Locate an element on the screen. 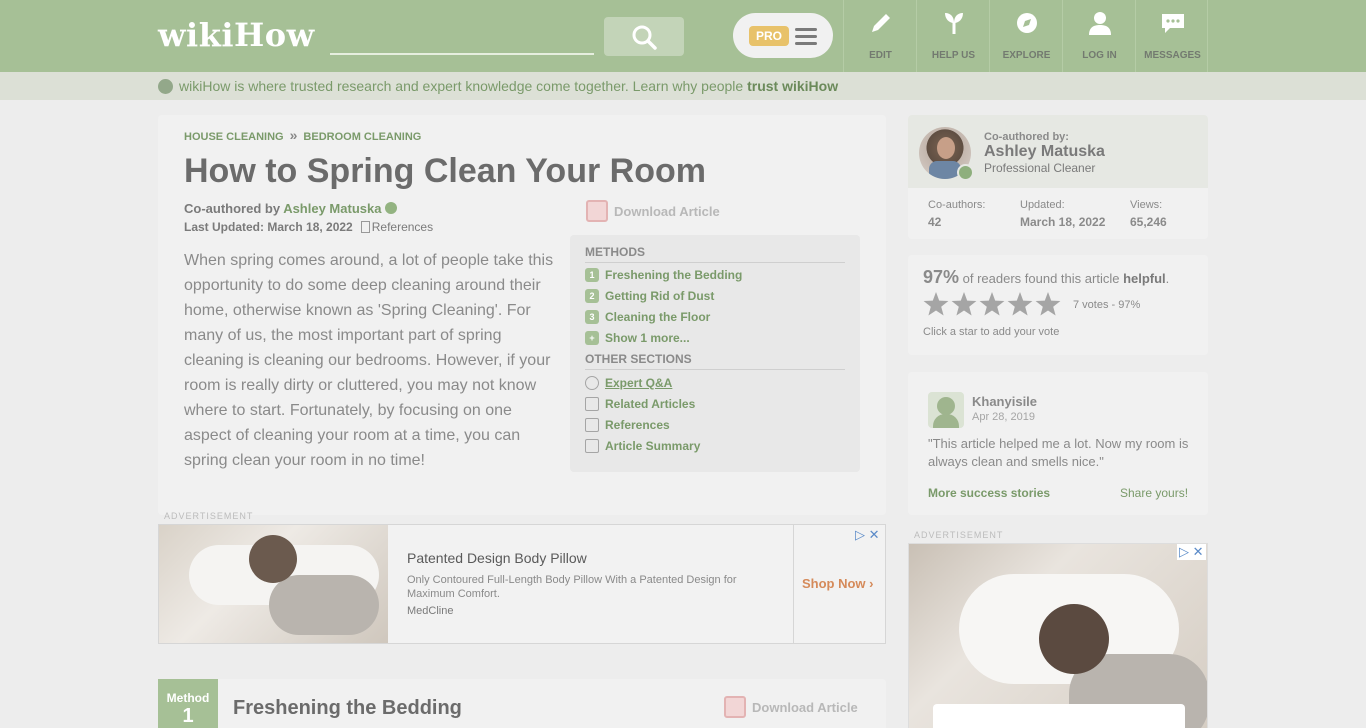 This screenshot has width=1366, height=728. stat-coauthors-label: Co-authors: is located at coordinates (957, 205).